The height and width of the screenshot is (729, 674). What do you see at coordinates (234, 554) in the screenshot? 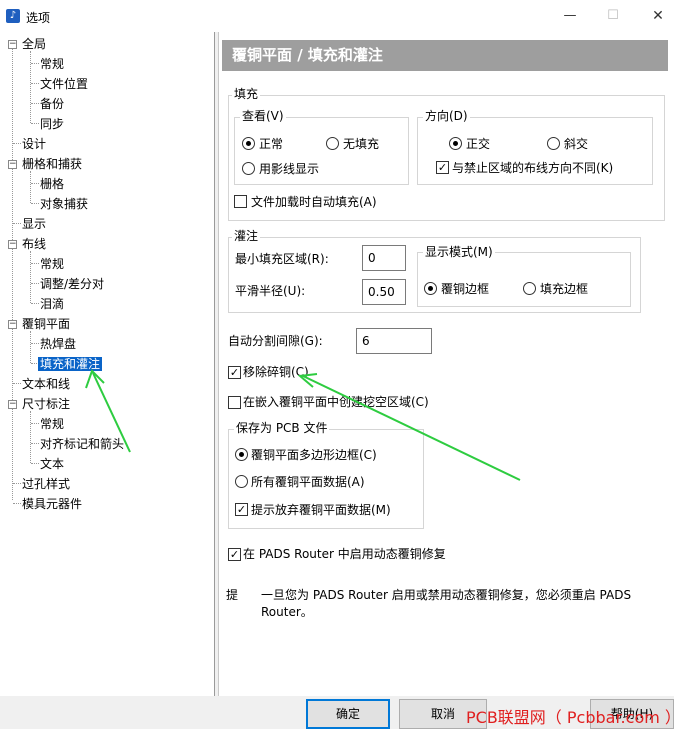
I see `dynamic-repair-checkbox: ✓` at bounding box center [234, 554].